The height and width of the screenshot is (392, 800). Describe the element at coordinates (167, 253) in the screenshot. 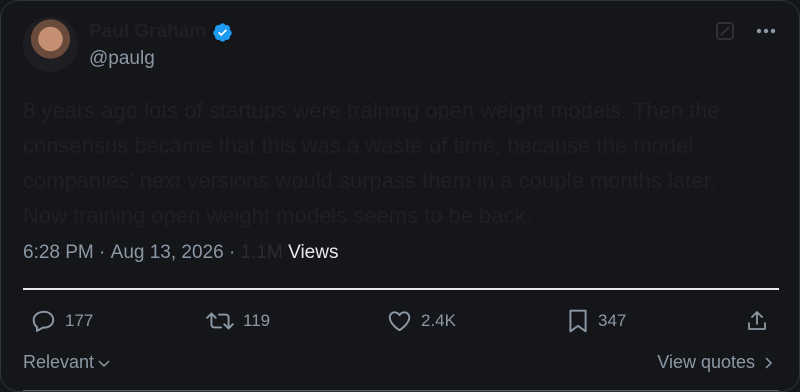

I see `tweet-date: Aug 13, 2026` at that location.